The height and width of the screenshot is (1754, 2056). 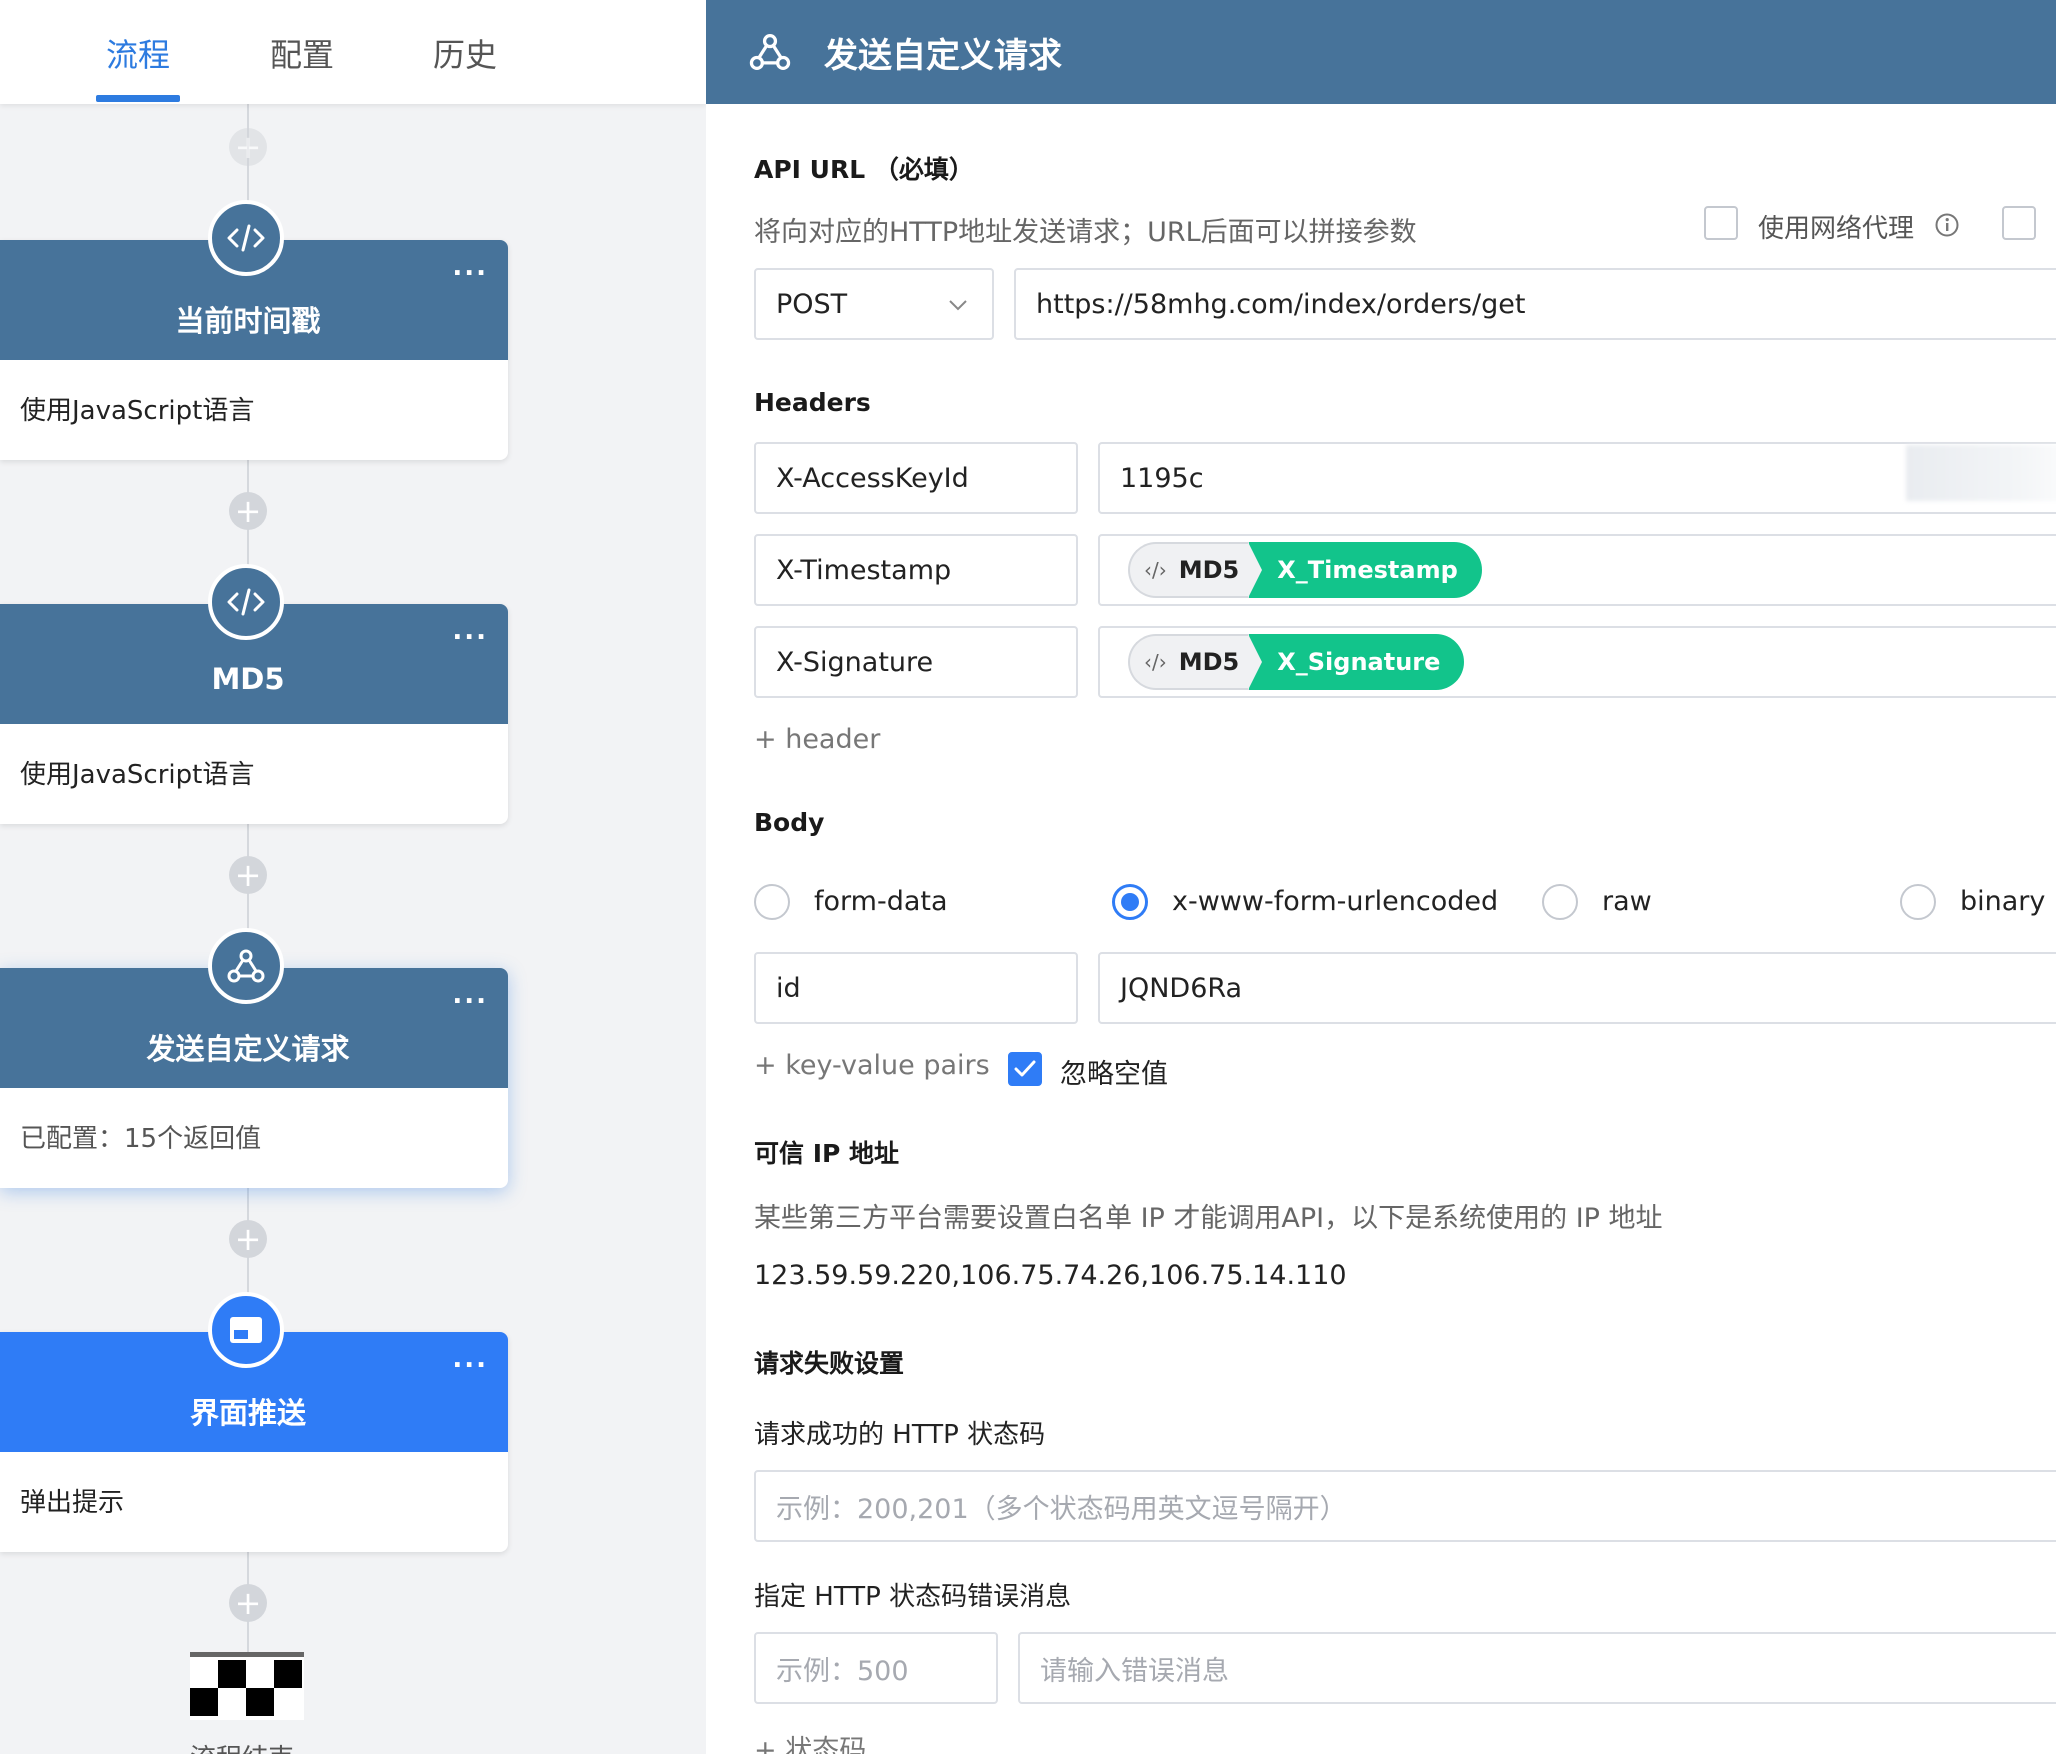 What do you see at coordinates (1281, 304) in the screenshot?
I see `url-value: https://58mhg.com/index/orders/get` at bounding box center [1281, 304].